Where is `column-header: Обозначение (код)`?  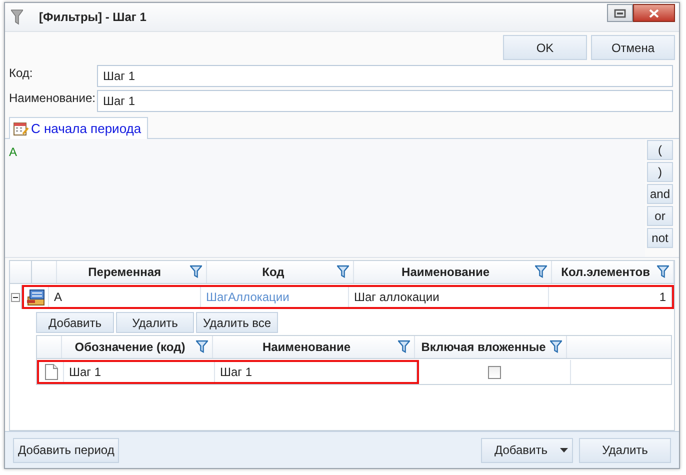 column-header: Обозначение (код) is located at coordinates (130, 347).